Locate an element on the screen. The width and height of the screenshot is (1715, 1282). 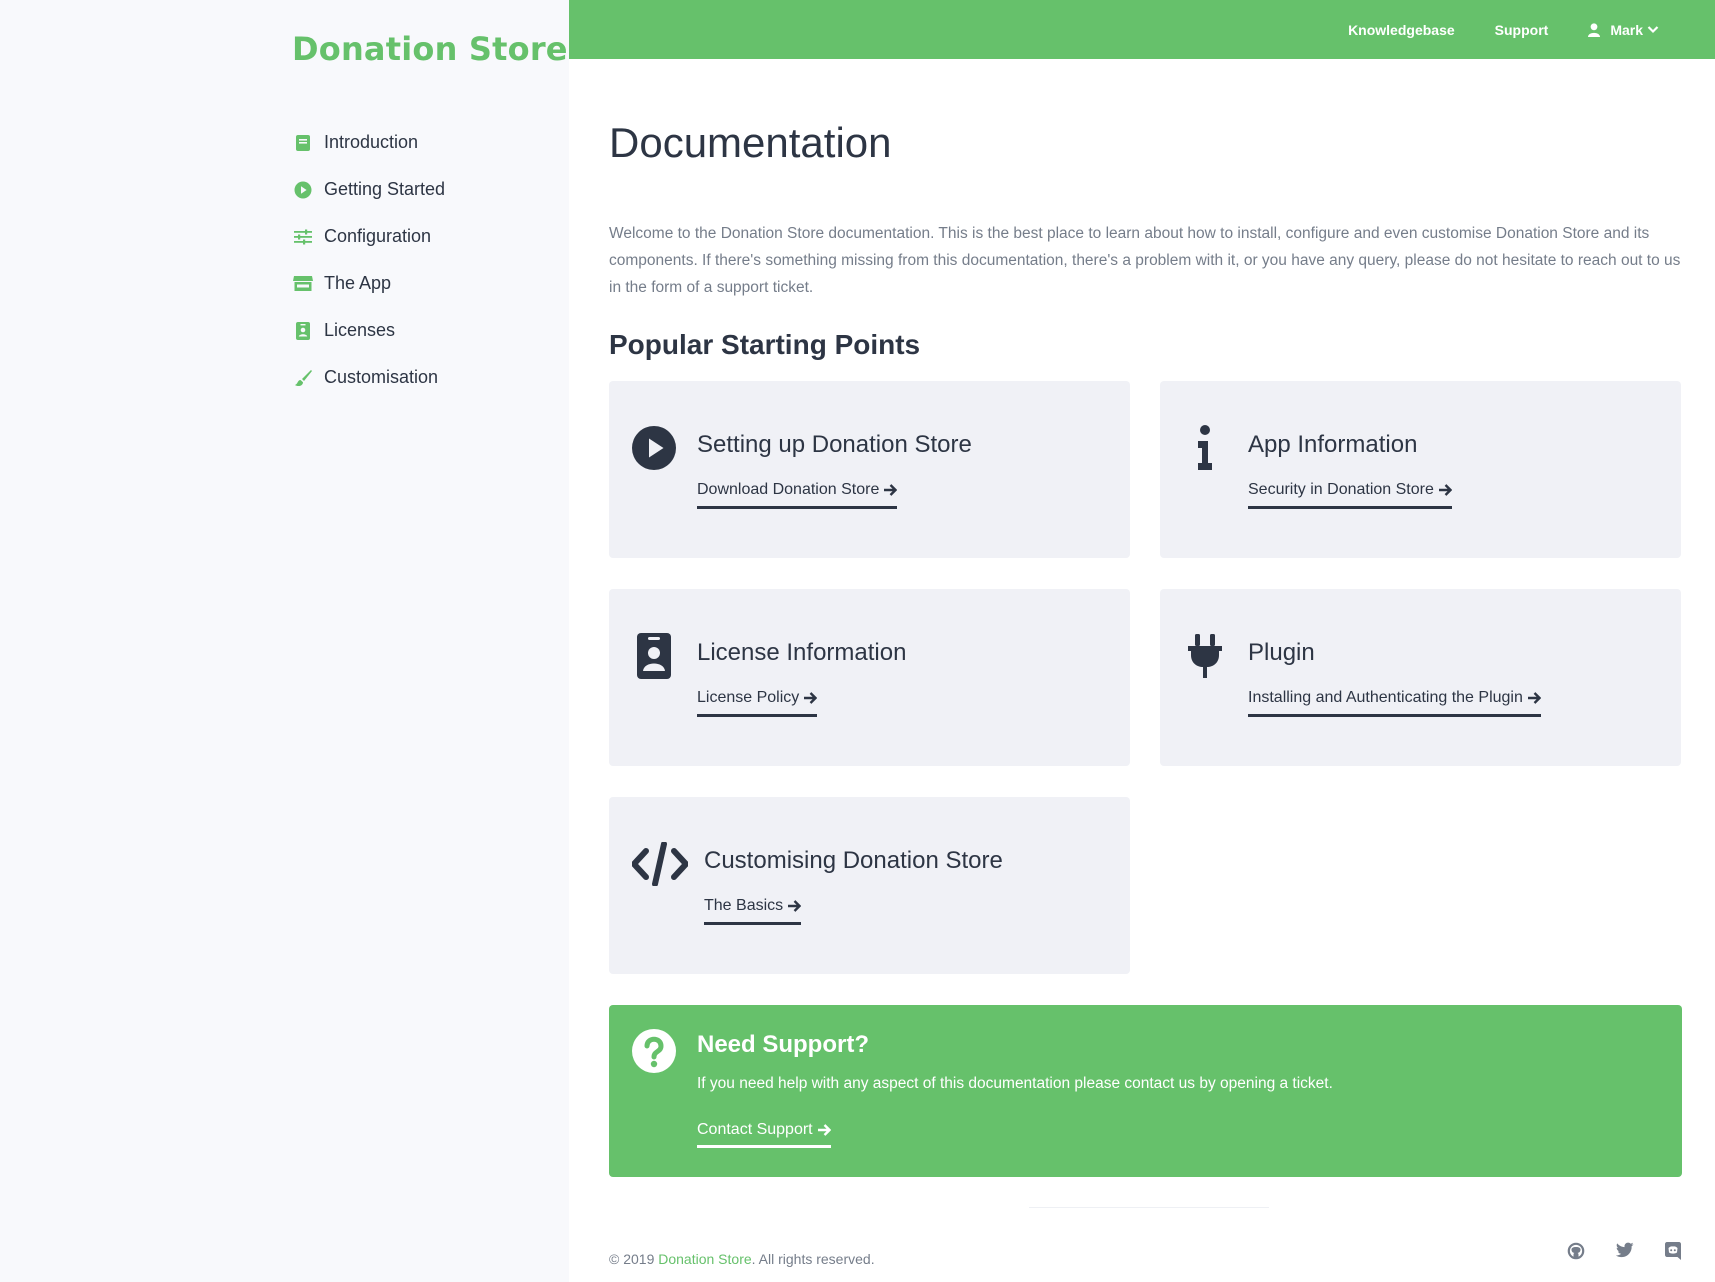
contact-support-link: Contact Support is located at coordinates (764, 1134).